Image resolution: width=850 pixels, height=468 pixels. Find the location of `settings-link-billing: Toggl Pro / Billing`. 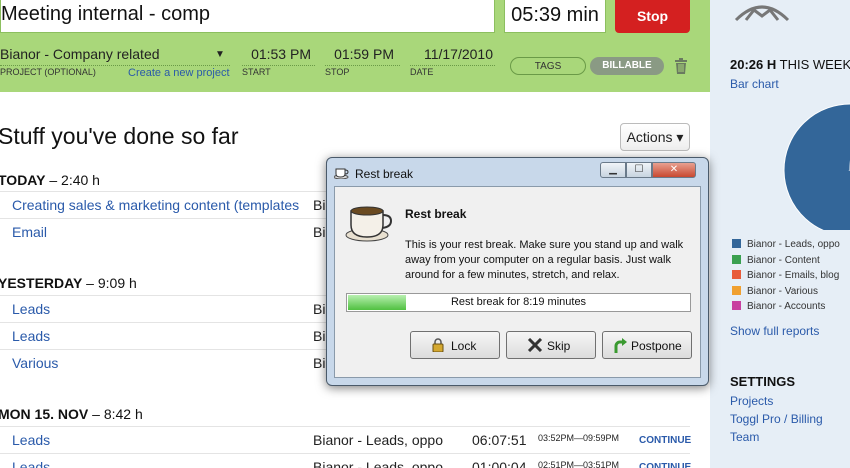

settings-link-billing: Toggl Pro / Billing is located at coordinates (776, 419).